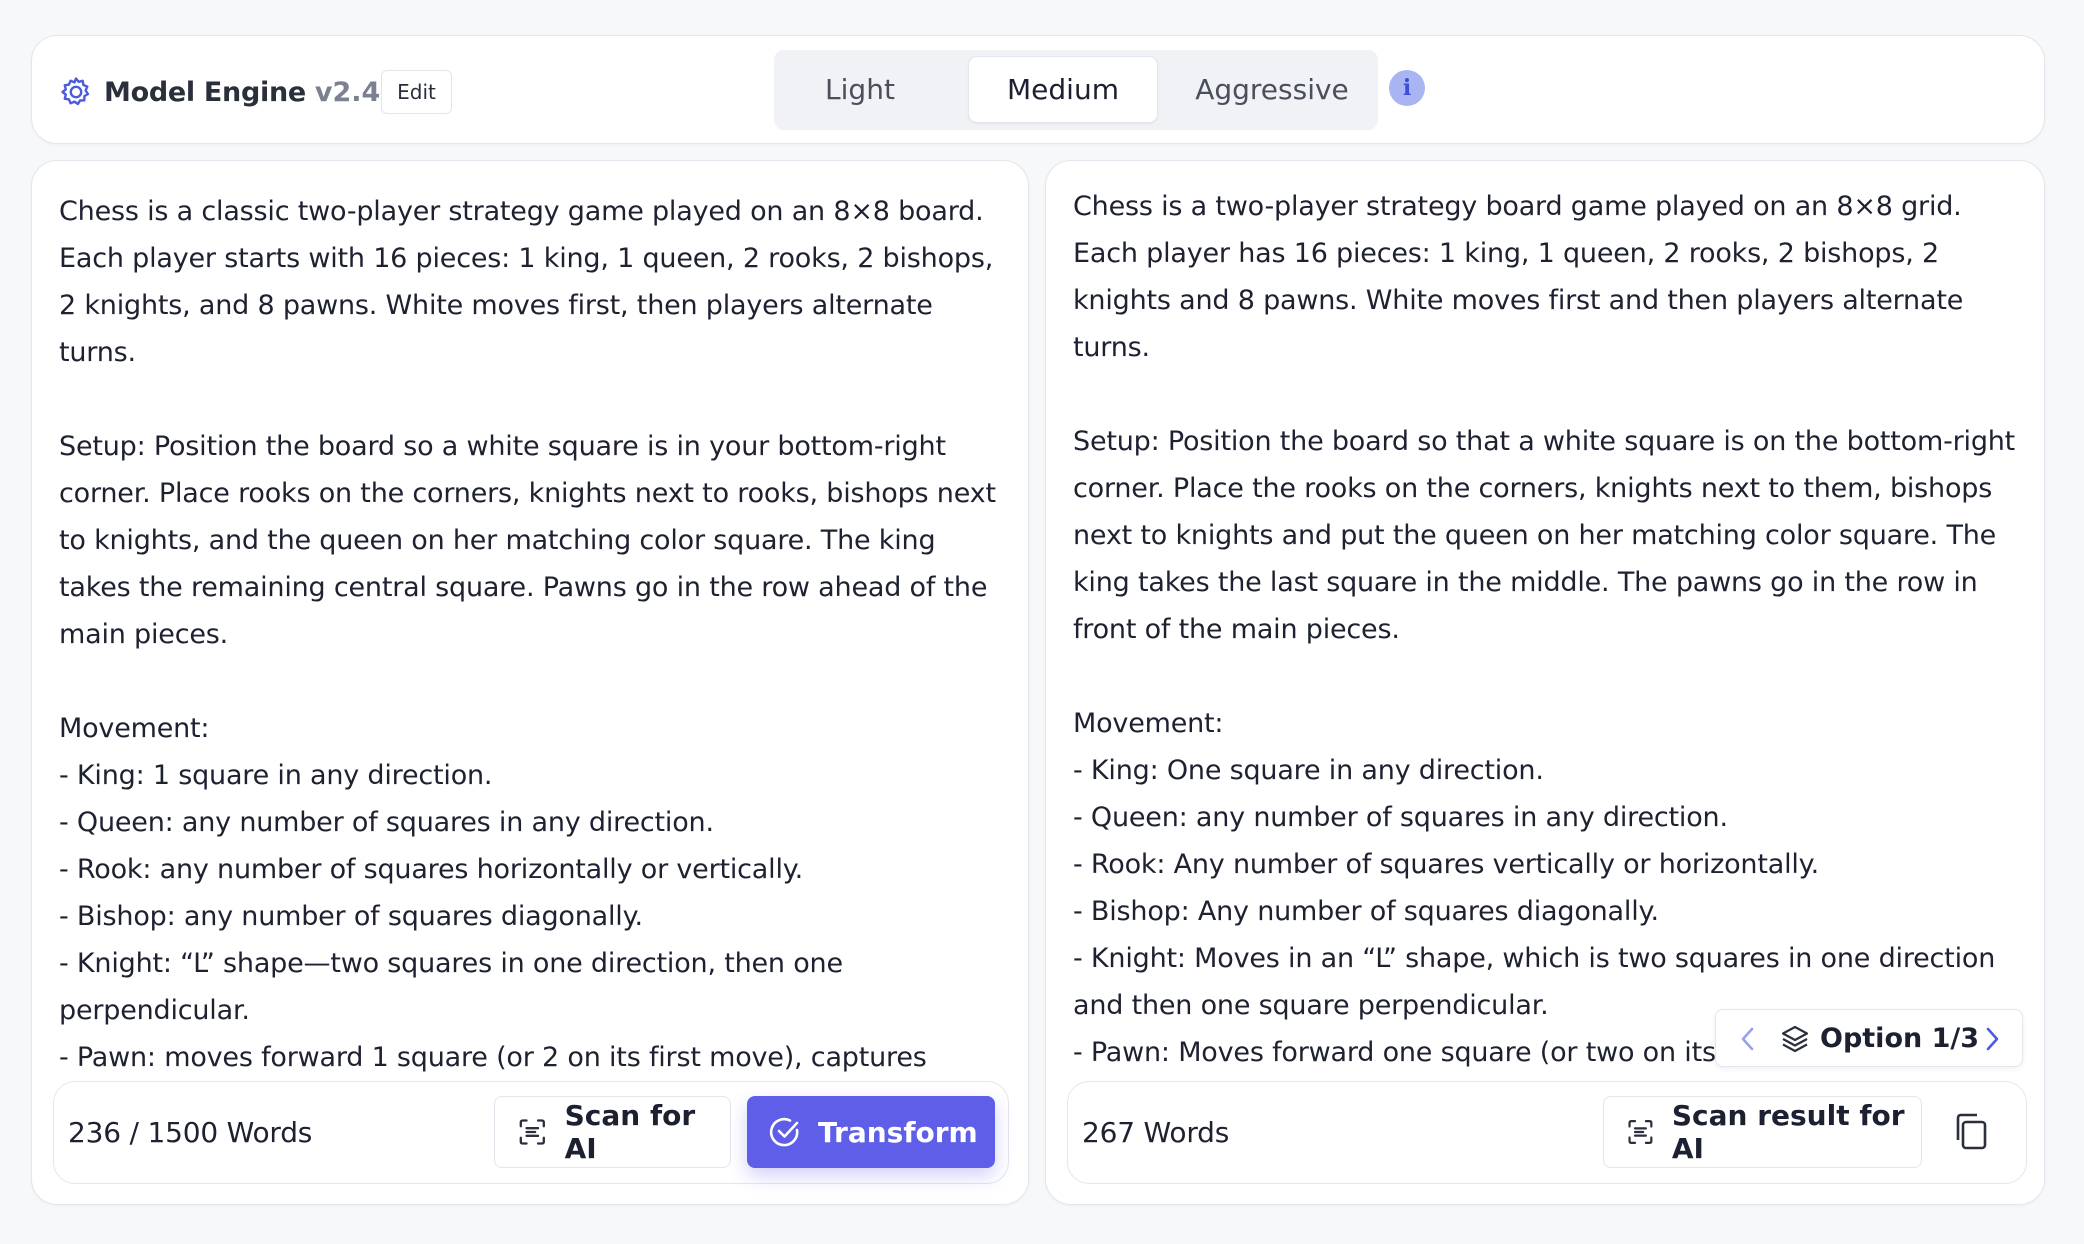  I want to click on check-circle-icon, so click(784, 1132).